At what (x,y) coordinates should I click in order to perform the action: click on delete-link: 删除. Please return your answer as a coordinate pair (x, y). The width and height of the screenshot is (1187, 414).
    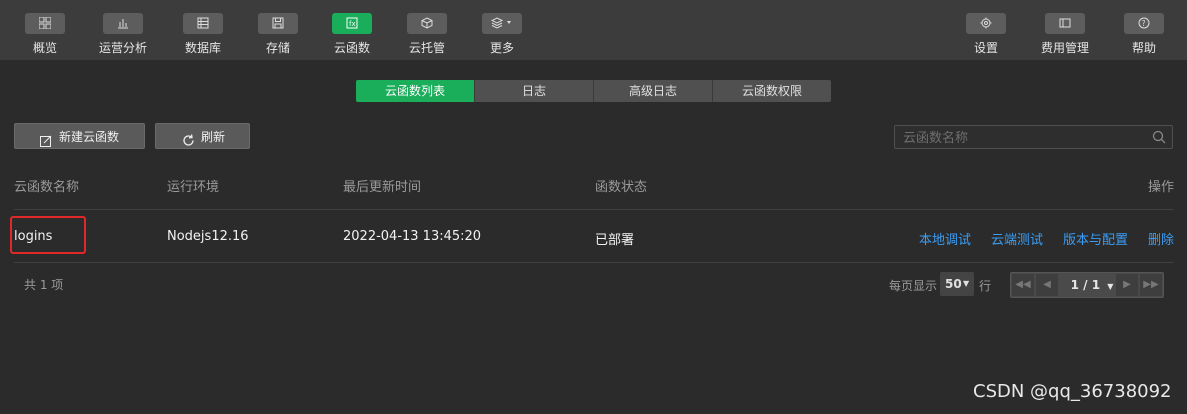
    Looking at the image, I should click on (1161, 238).